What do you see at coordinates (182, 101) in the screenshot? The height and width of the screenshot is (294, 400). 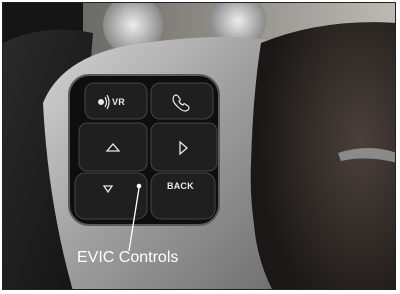 I see `phone-button` at bounding box center [182, 101].